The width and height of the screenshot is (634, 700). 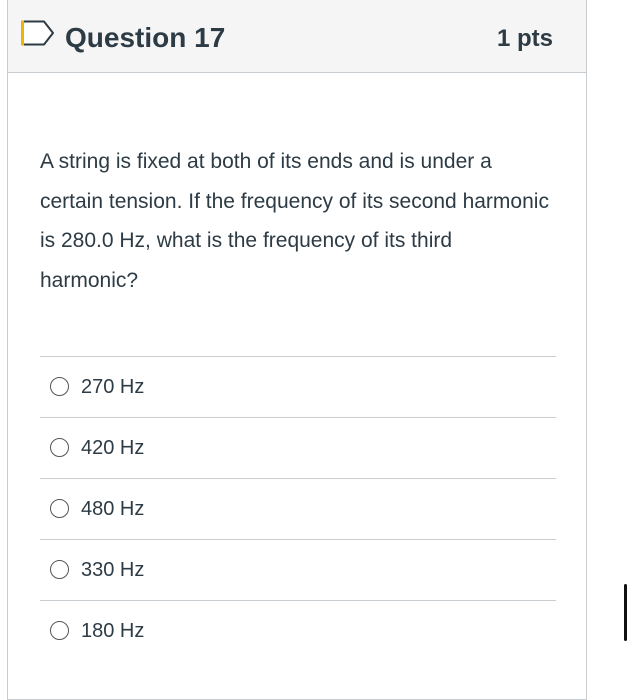 I want to click on answer-option: 270 Hz, so click(x=298, y=386).